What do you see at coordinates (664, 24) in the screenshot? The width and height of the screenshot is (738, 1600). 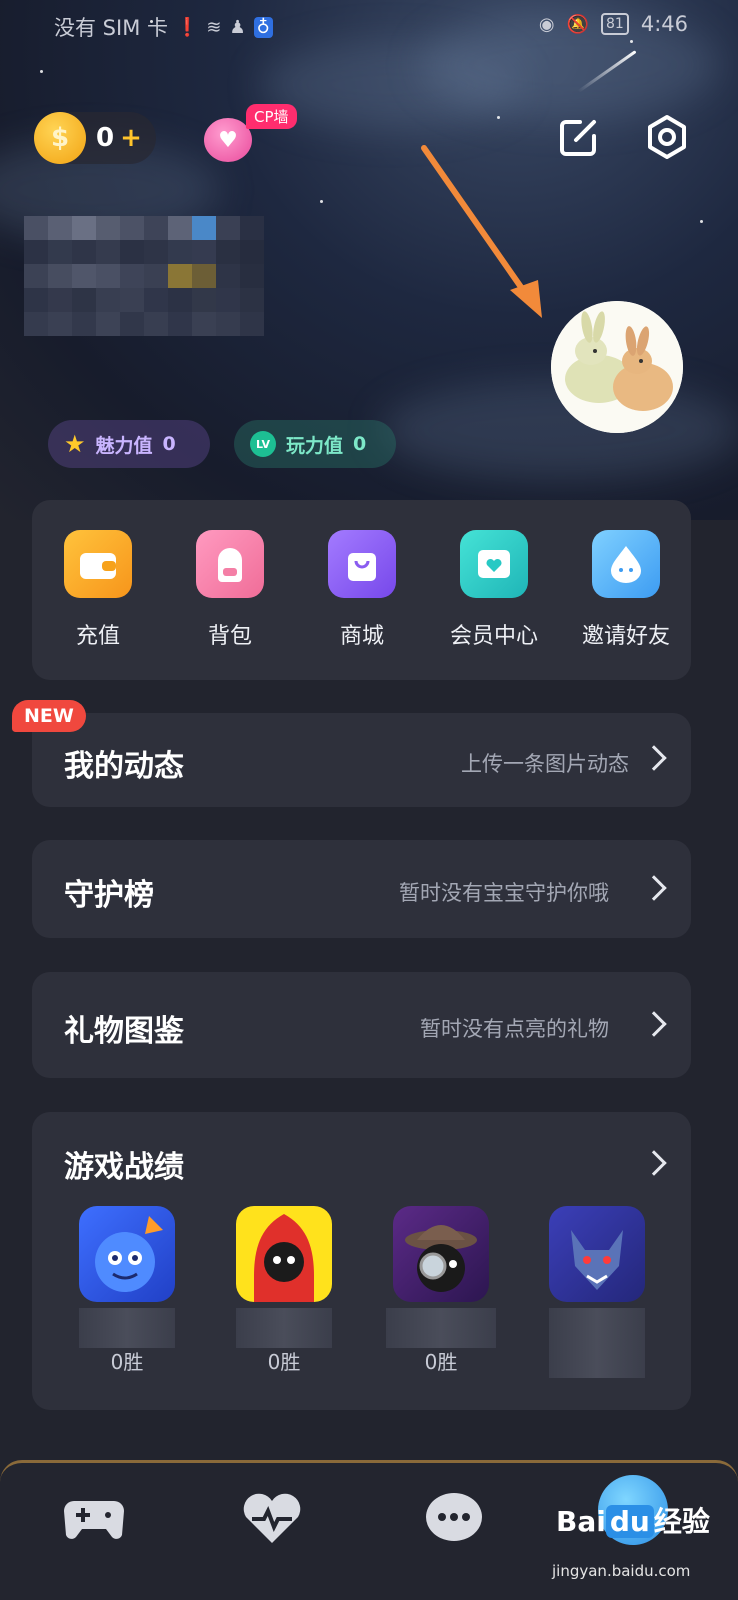 I see `clock: 4:46` at bounding box center [664, 24].